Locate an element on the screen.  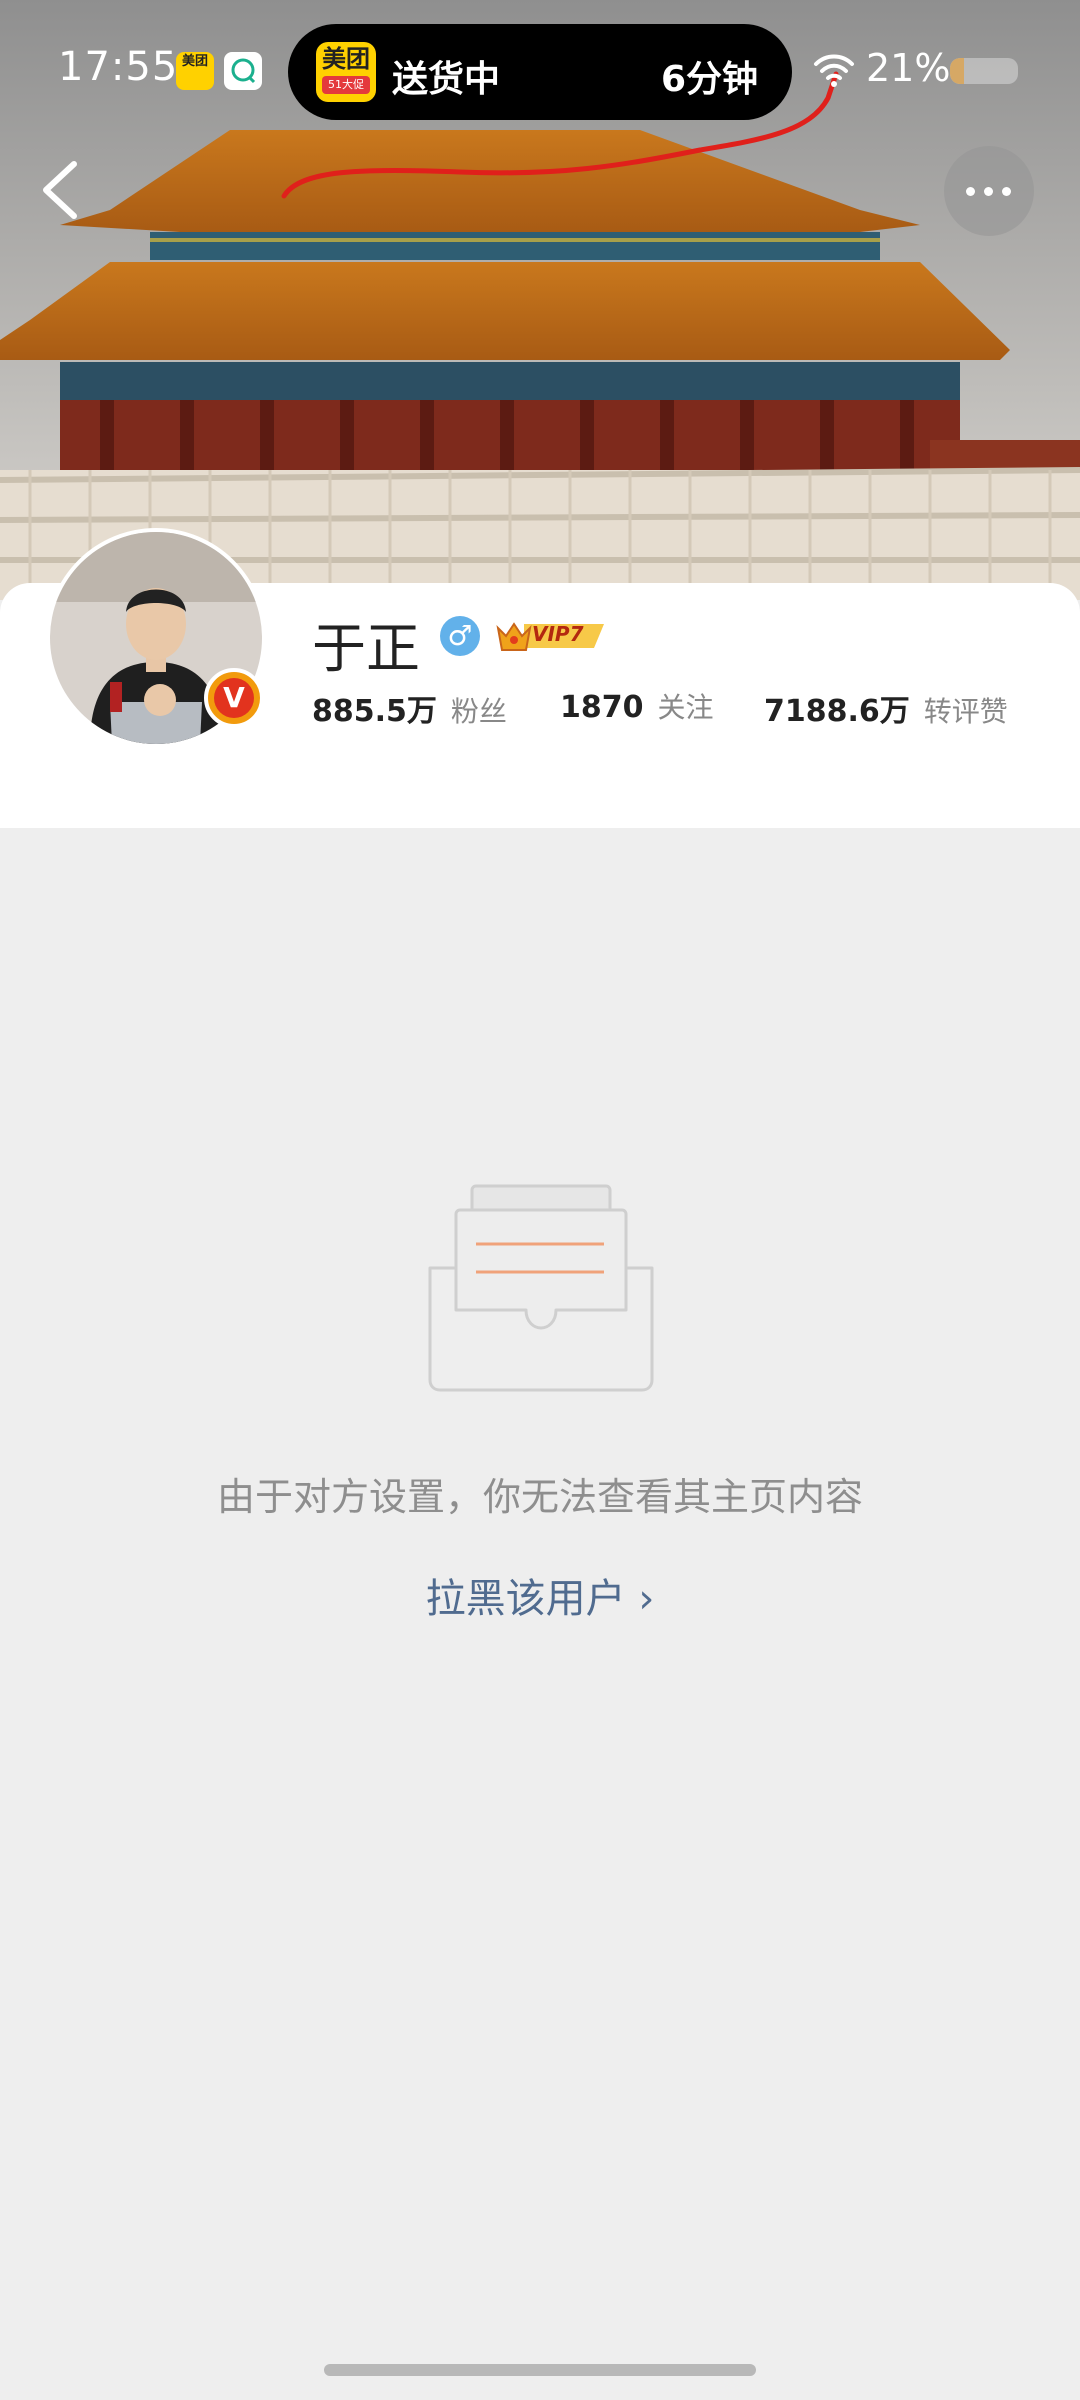
verified-badge-icon: V is located at coordinates (234, 698).